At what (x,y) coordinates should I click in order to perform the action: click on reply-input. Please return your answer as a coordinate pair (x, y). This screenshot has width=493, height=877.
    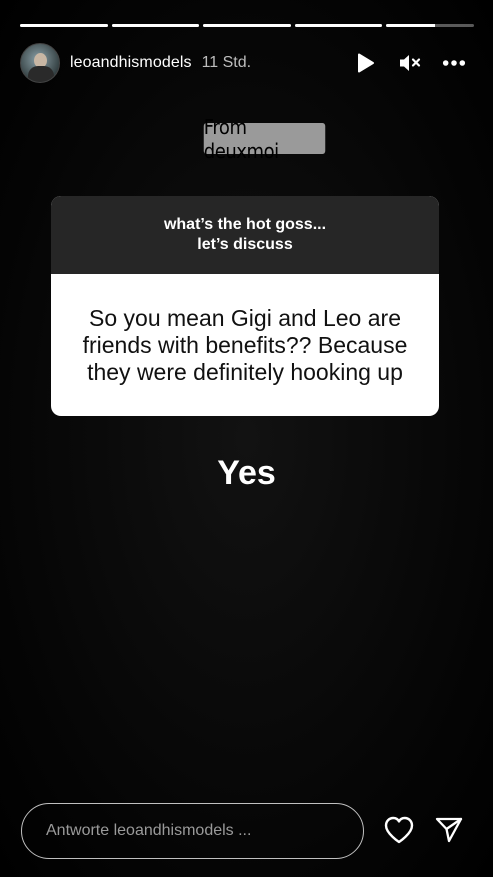
    Looking at the image, I should click on (204, 831).